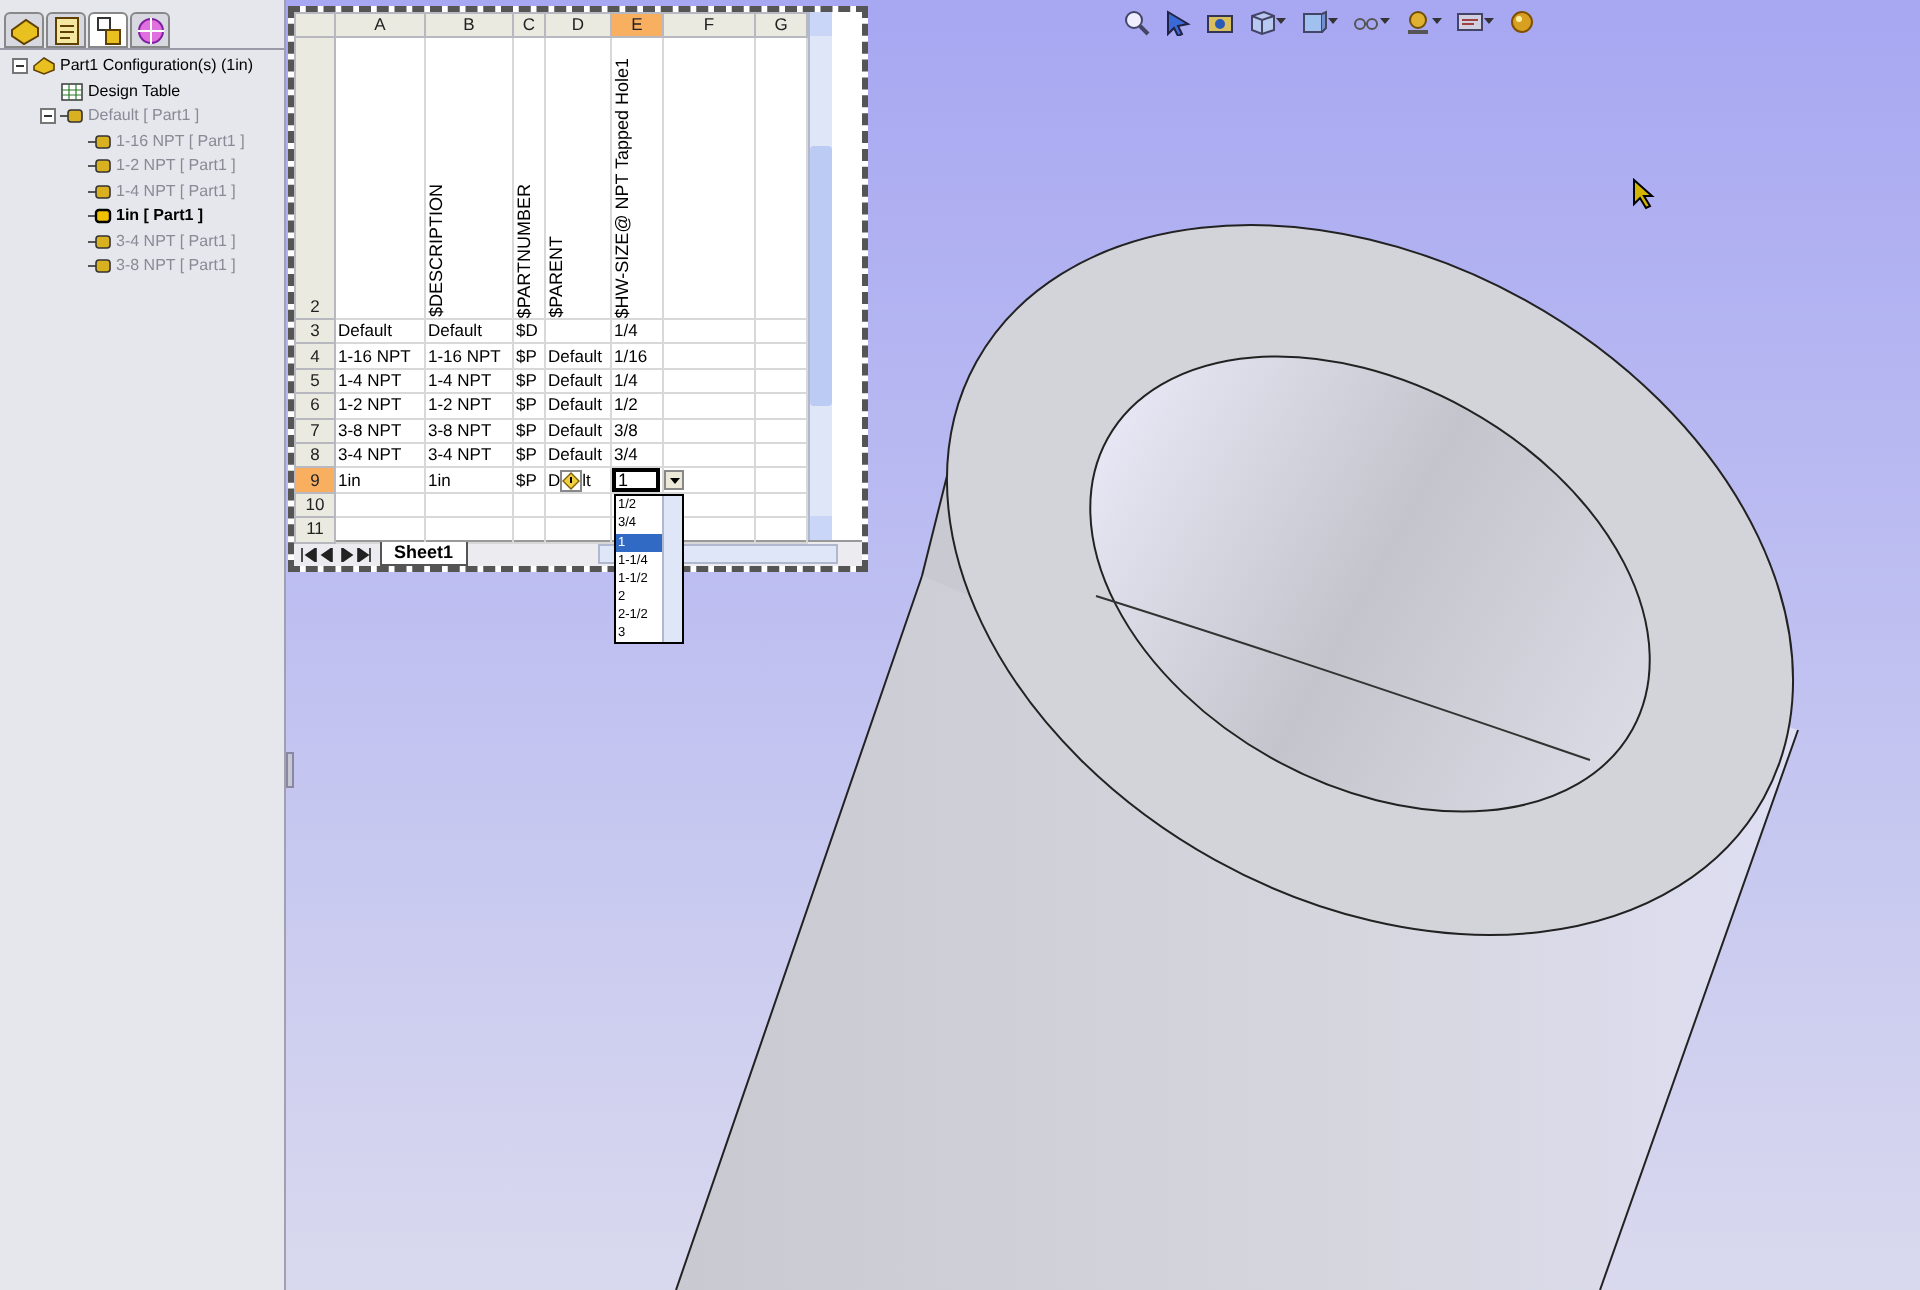  Describe the element at coordinates (672, 569) in the screenshot. I see `list-scrollbar` at that location.